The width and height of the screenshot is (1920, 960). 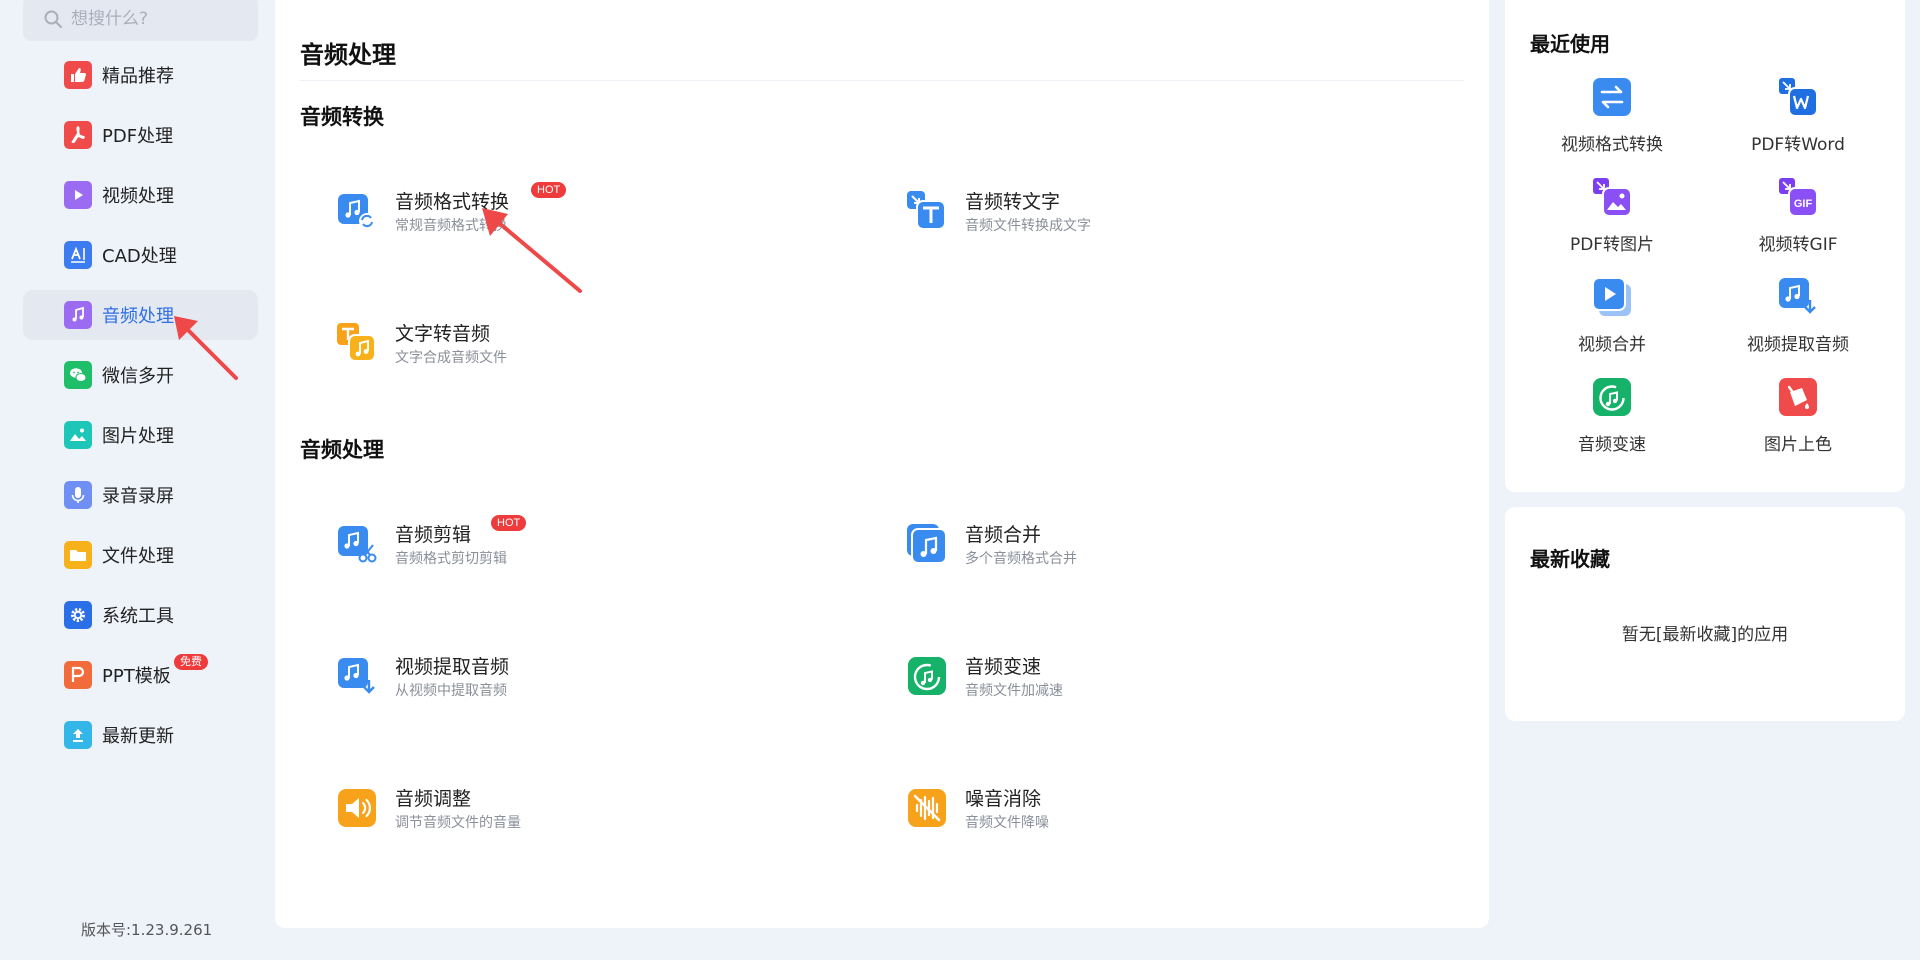 I want to click on recent-item-video-merge: 视频合并, so click(x=1612, y=316).